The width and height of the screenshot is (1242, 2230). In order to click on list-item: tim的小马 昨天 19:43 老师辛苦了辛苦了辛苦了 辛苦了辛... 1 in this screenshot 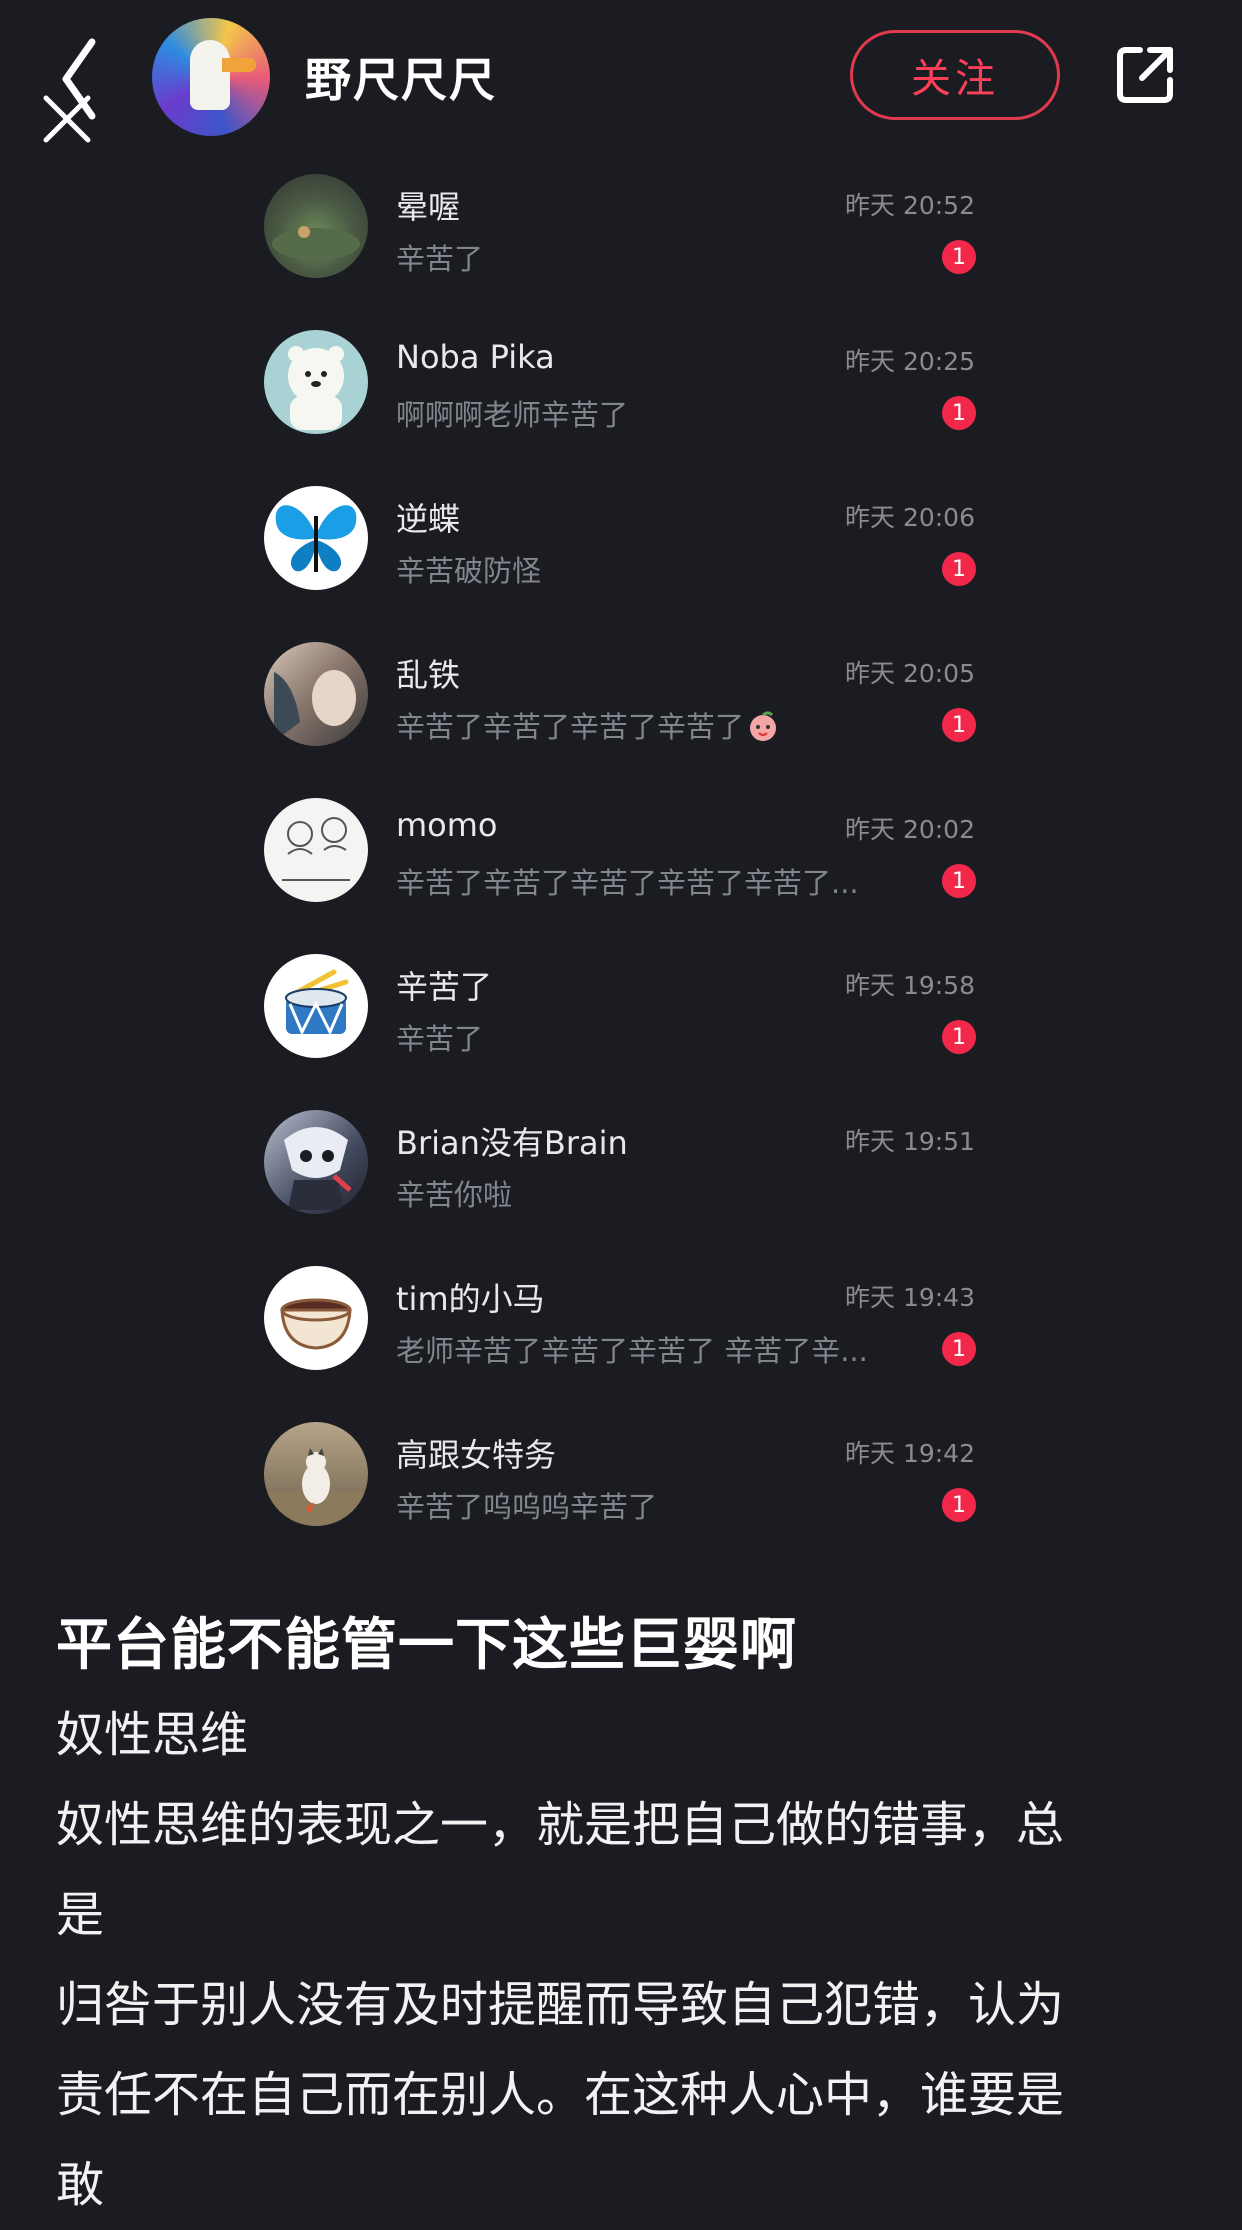, I will do `click(621, 1330)`.